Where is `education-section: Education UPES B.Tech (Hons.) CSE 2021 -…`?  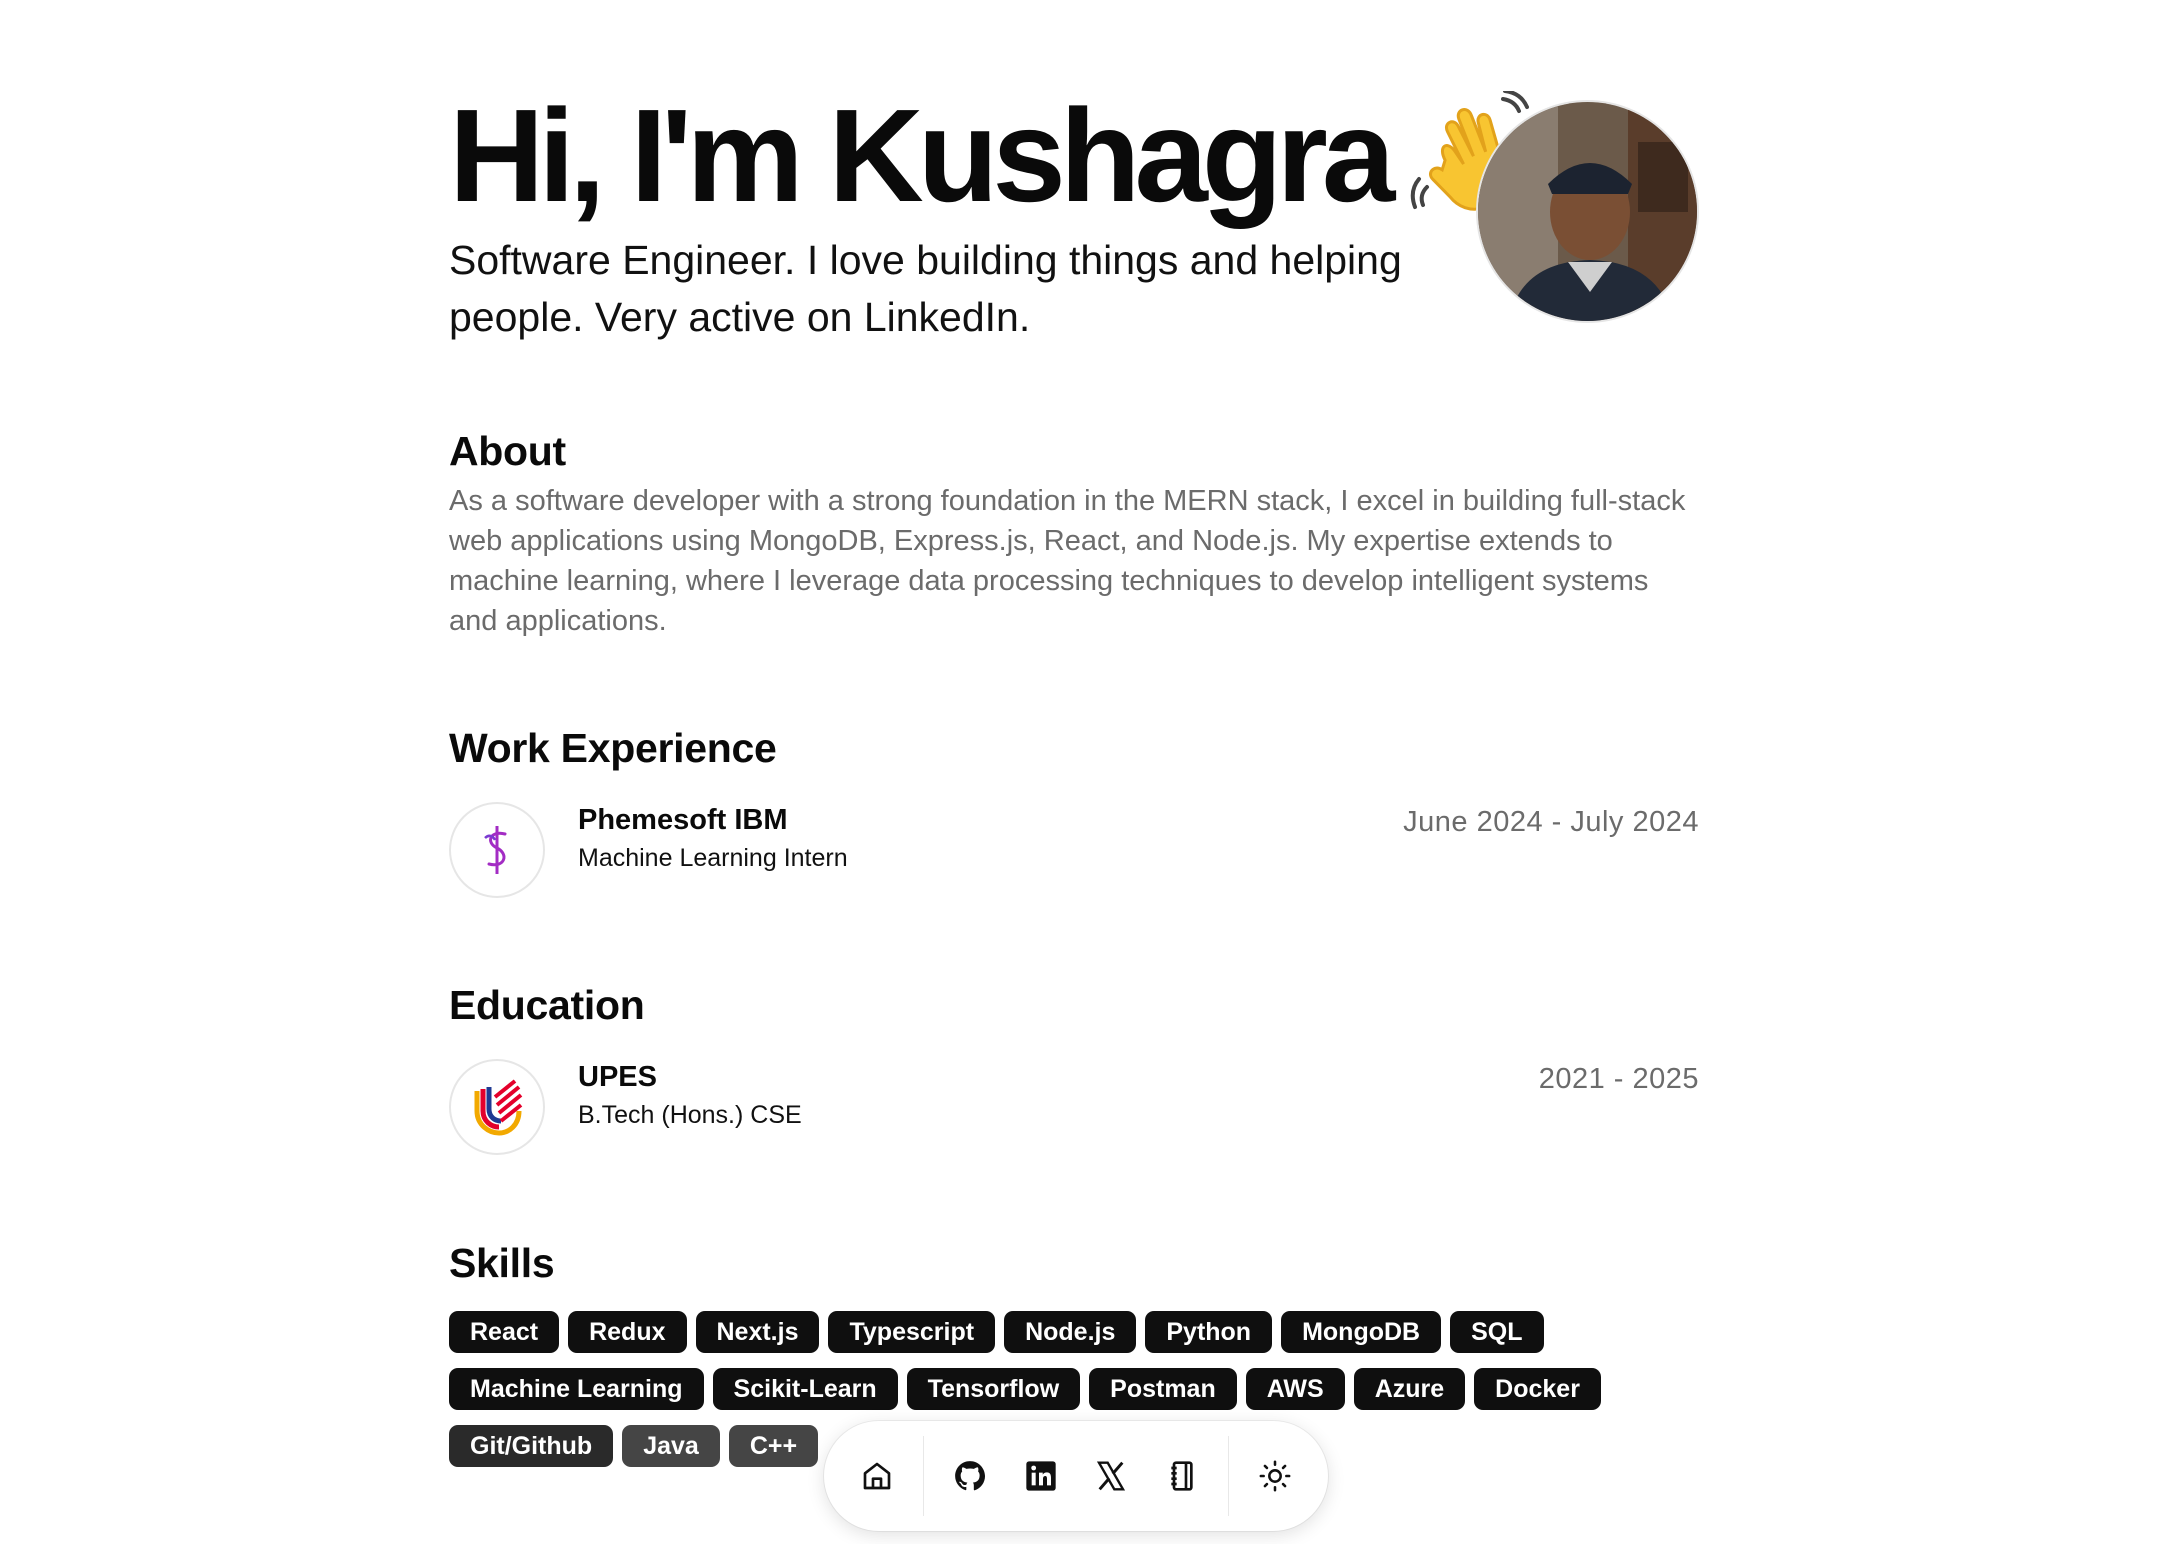
education-section: Education UPES B.Tech (Hons.) CSE 2021 -… is located at coordinates (1074, 1069).